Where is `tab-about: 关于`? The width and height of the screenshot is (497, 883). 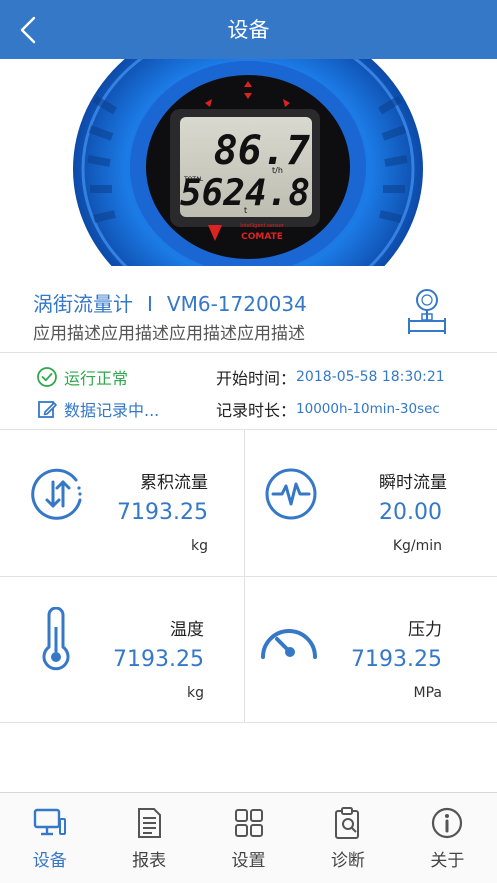
tab-about: 关于 is located at coordinates (447, 838).